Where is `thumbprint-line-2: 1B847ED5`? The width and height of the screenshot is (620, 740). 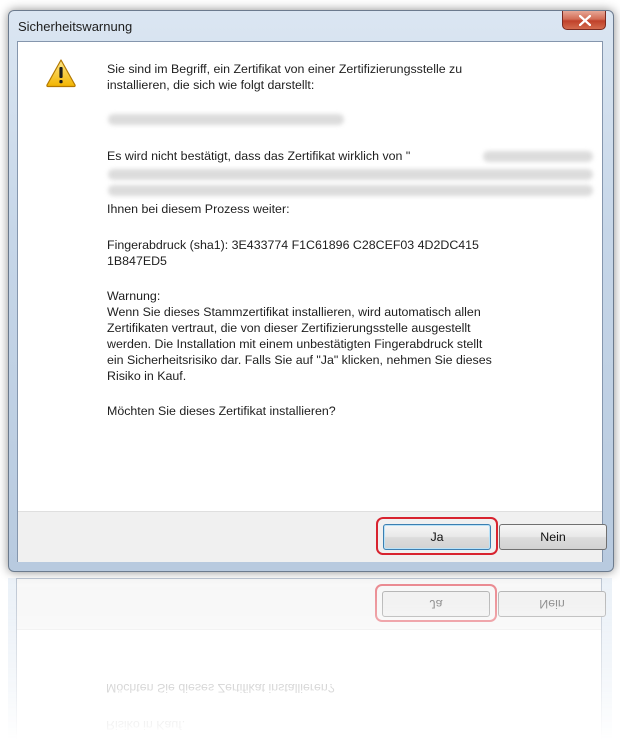 thumbprint-line-2: 1B847ED5 is located at coordinates (137, 261).